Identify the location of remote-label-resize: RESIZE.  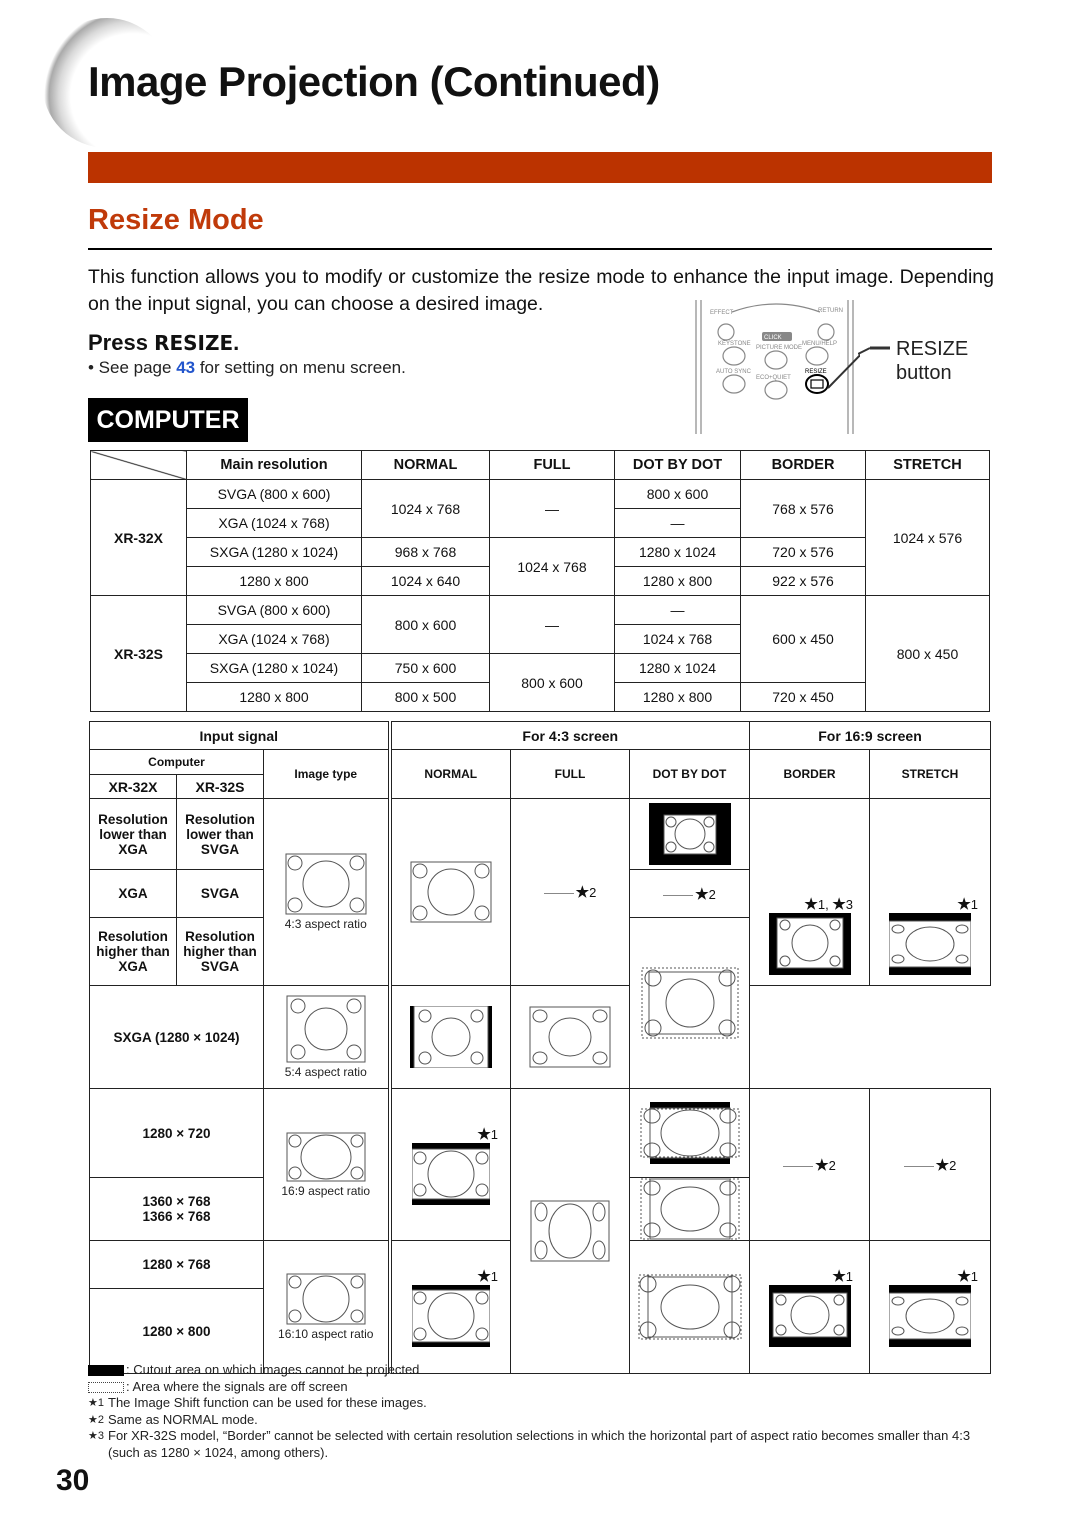
(816, 372).